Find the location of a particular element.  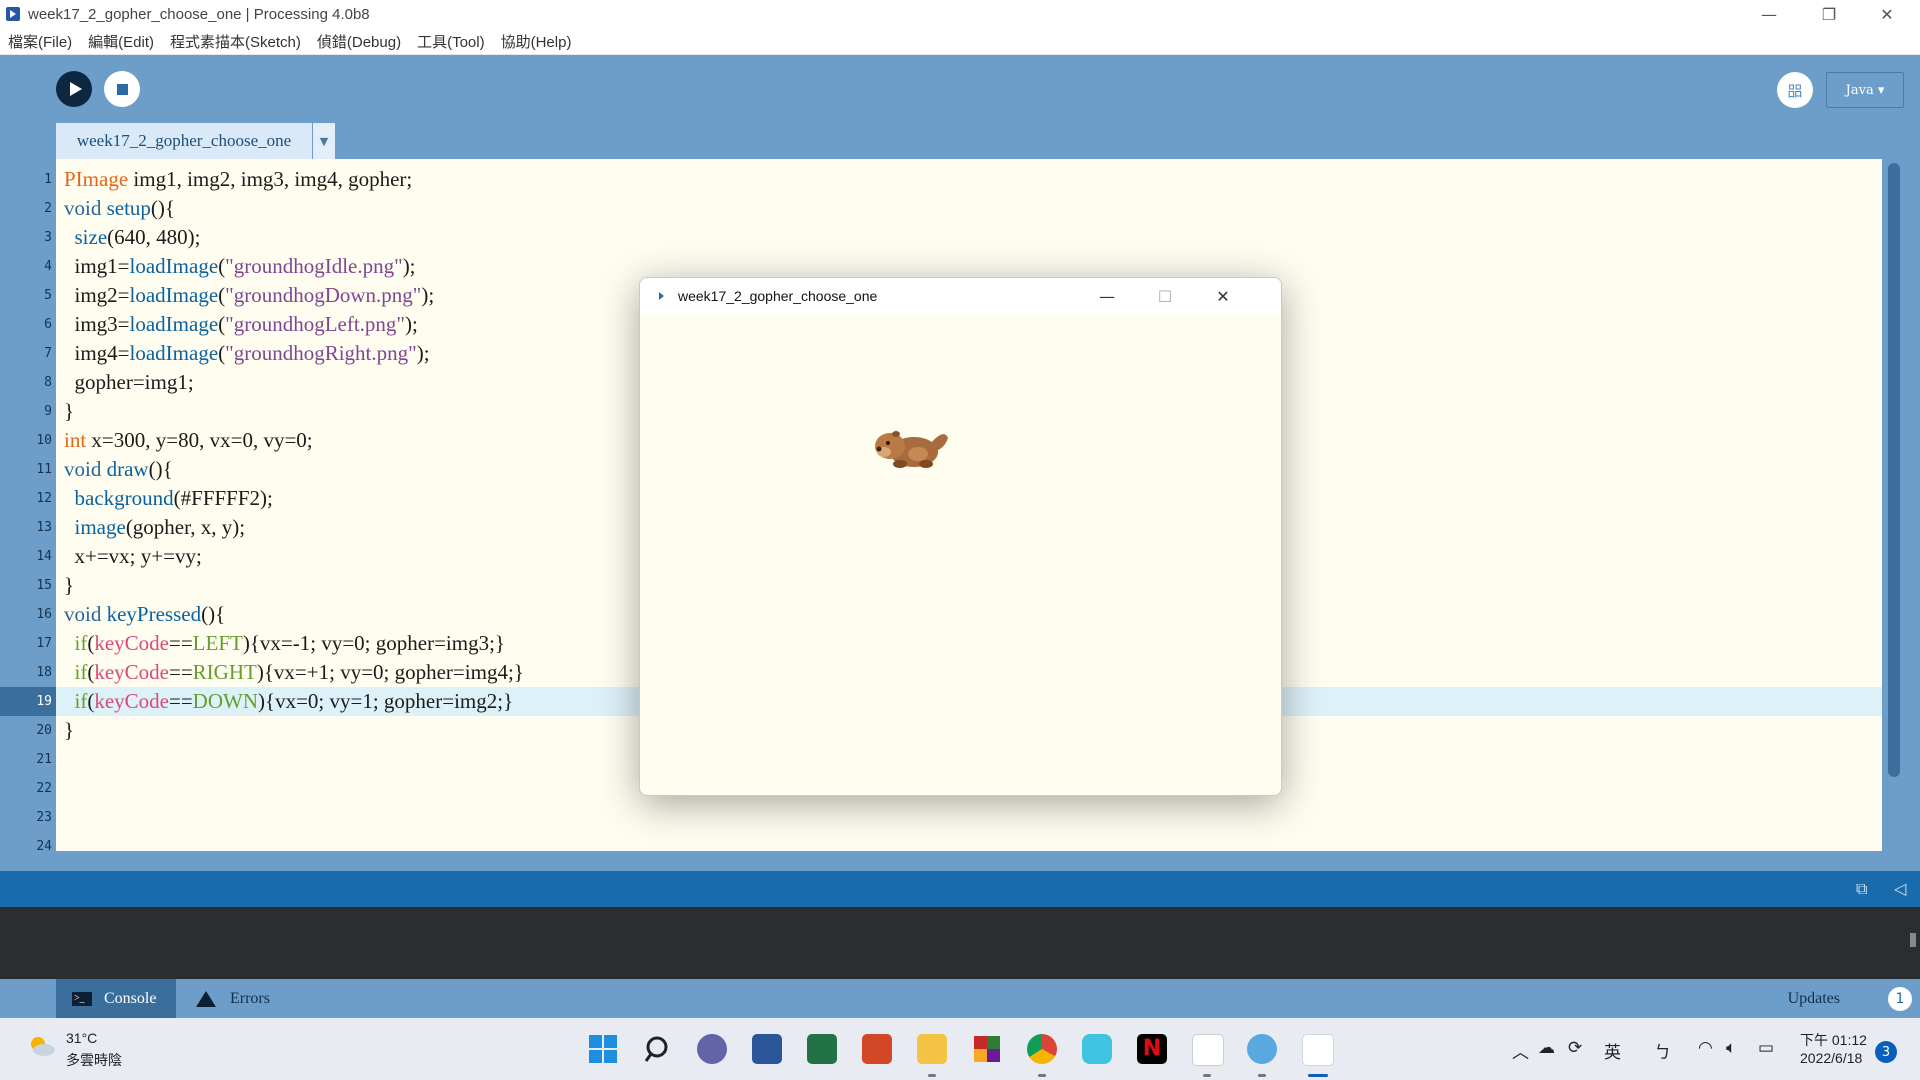

processing-app-icon is located at coordinates (13, 14).